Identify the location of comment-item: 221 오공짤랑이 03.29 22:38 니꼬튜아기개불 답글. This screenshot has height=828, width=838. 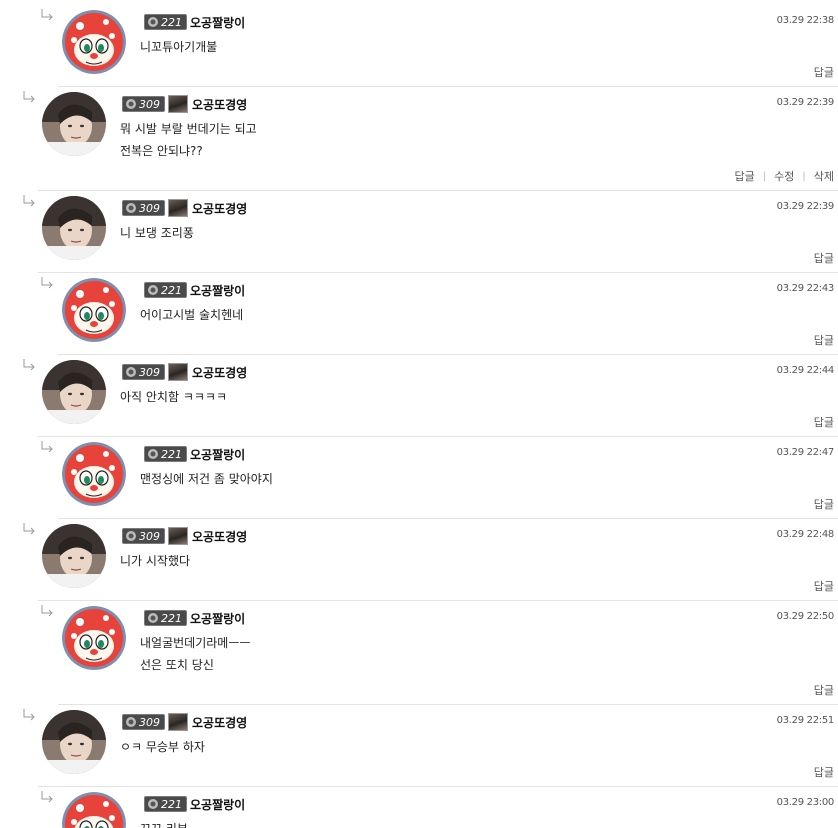
(439, 46).